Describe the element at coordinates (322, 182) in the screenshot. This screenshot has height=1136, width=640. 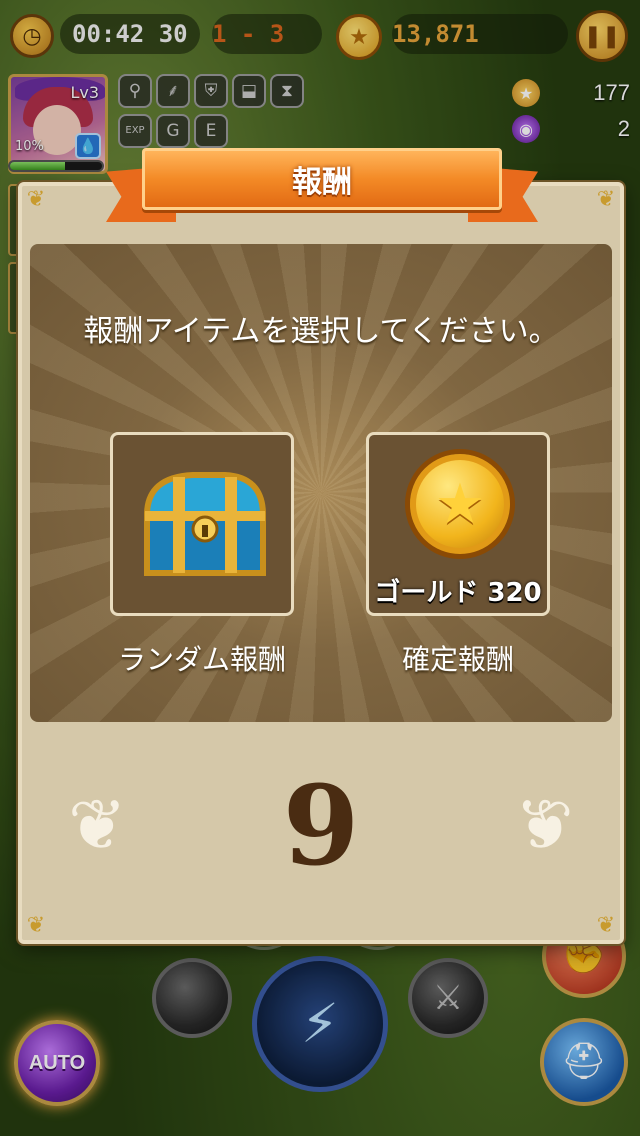
I see `dialog-title: 報酬` at that location.